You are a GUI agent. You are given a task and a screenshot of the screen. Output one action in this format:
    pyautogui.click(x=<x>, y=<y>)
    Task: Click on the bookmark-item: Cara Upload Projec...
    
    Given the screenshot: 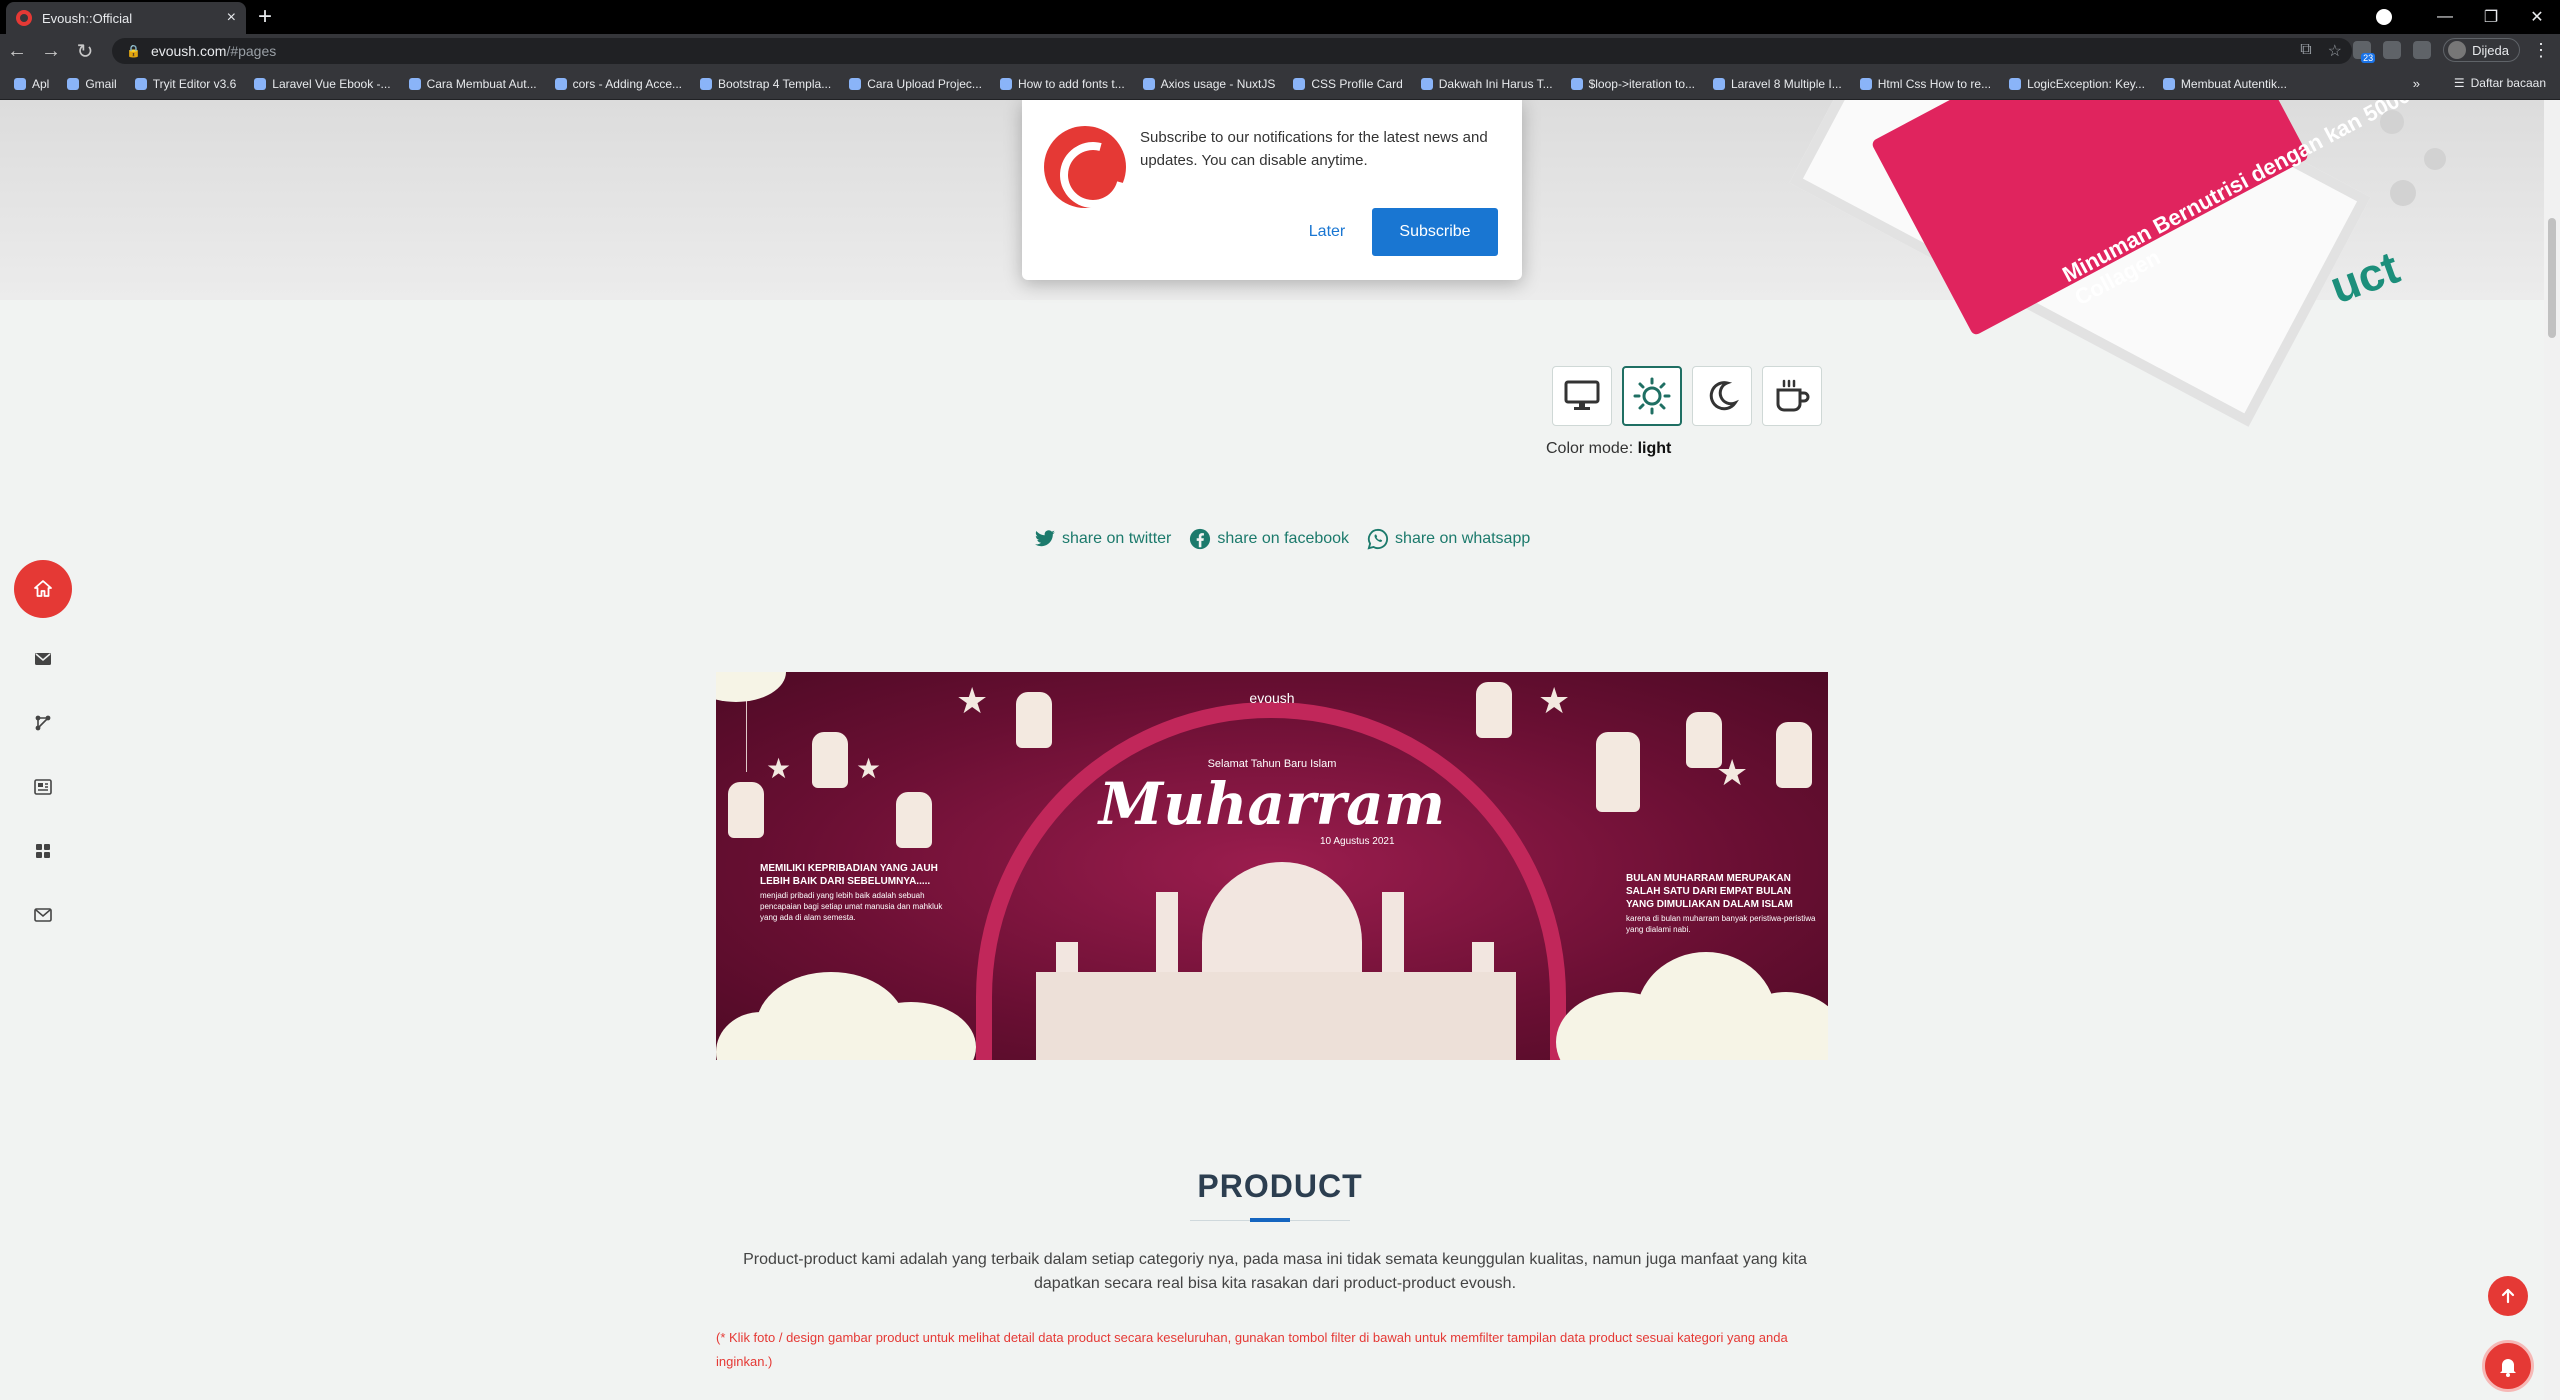 What is the action you would take?
    pyautogui.click(x=915, y=84)
    